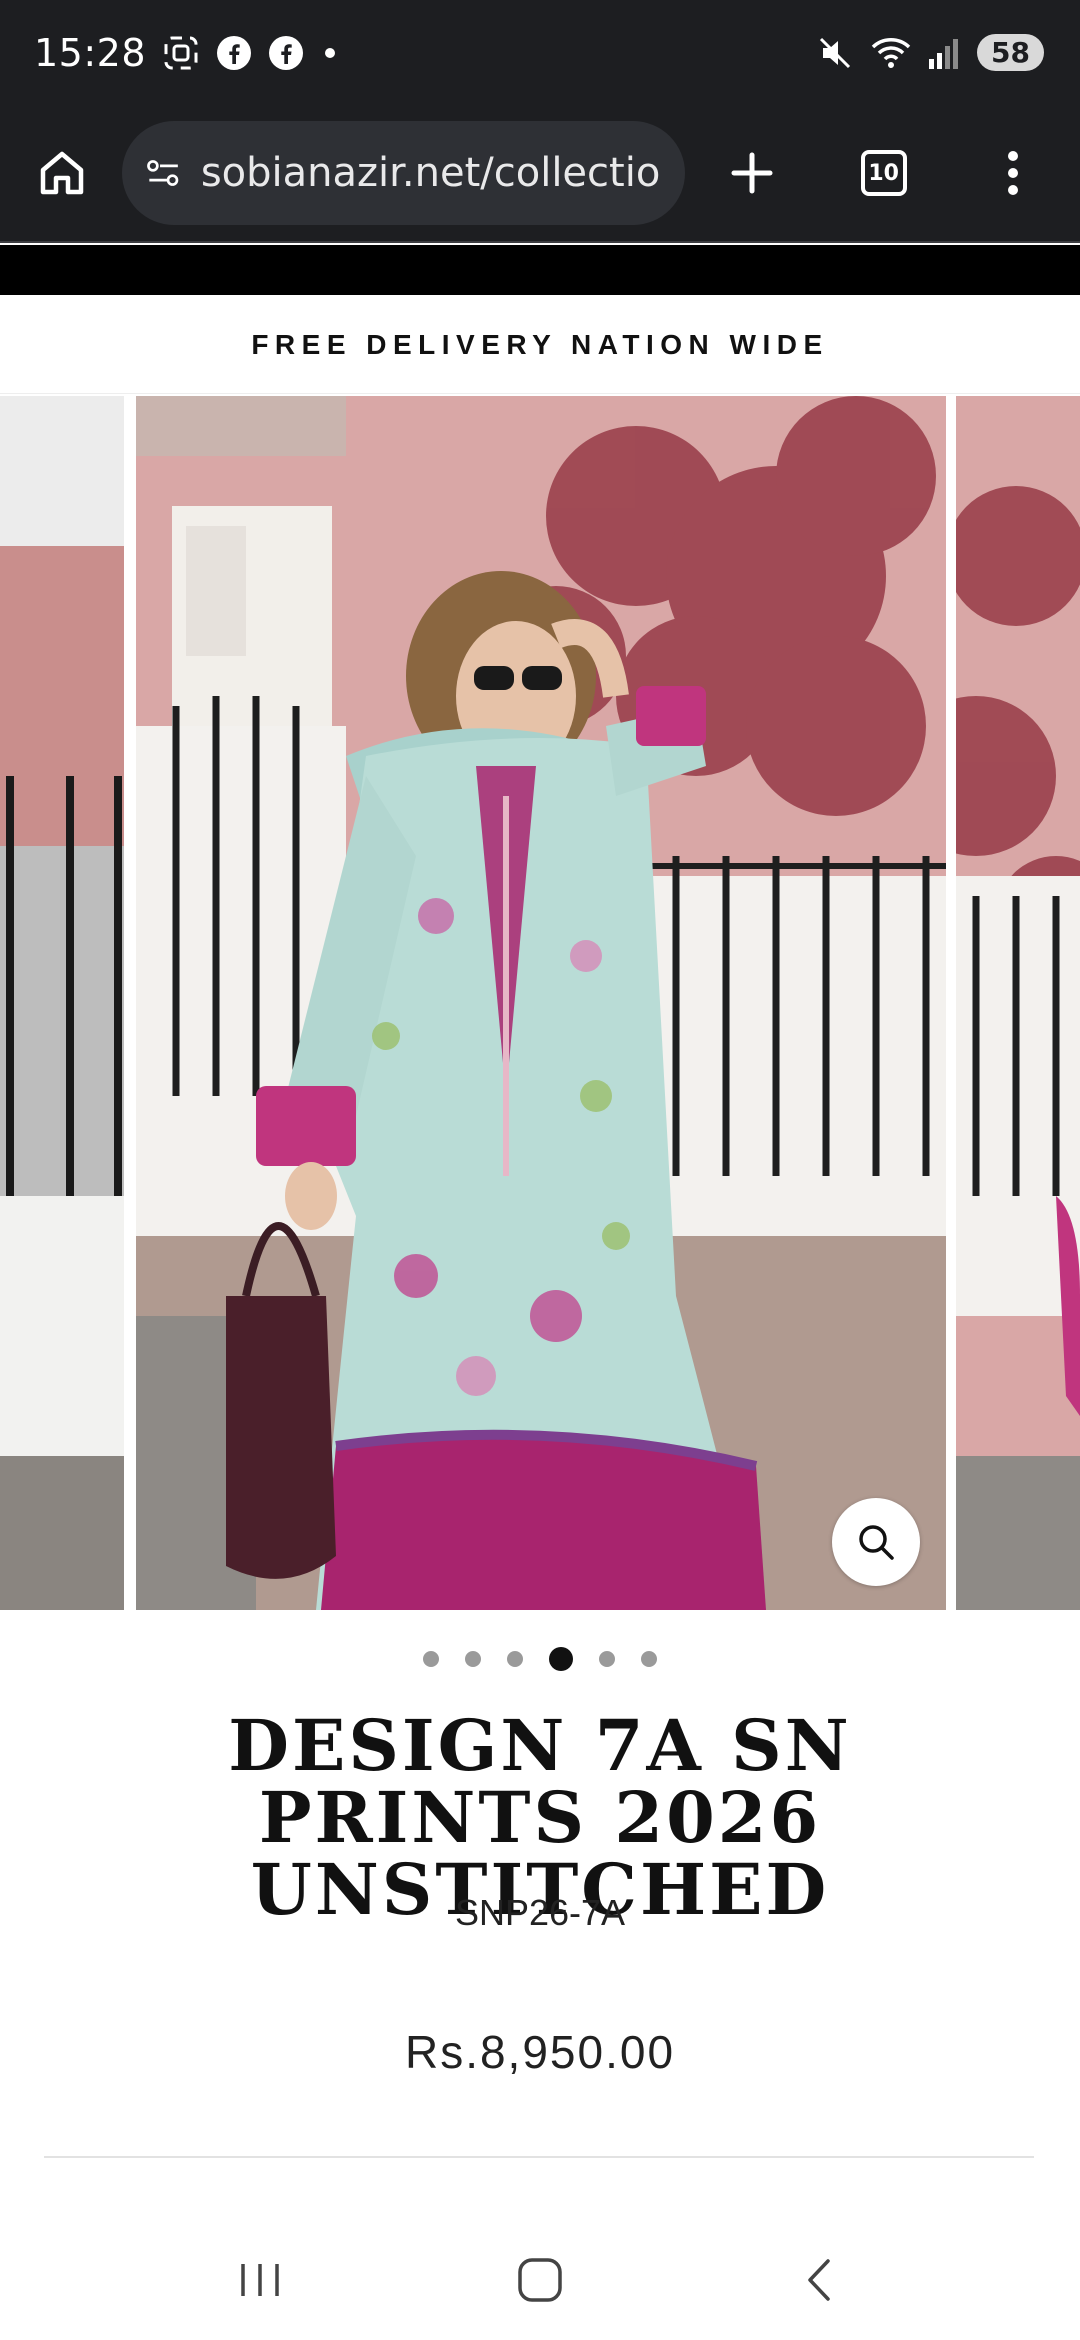 The width and height of the screenshot is (1080, 2340). I want to click on notification-dot-icon, so click(330, 53).